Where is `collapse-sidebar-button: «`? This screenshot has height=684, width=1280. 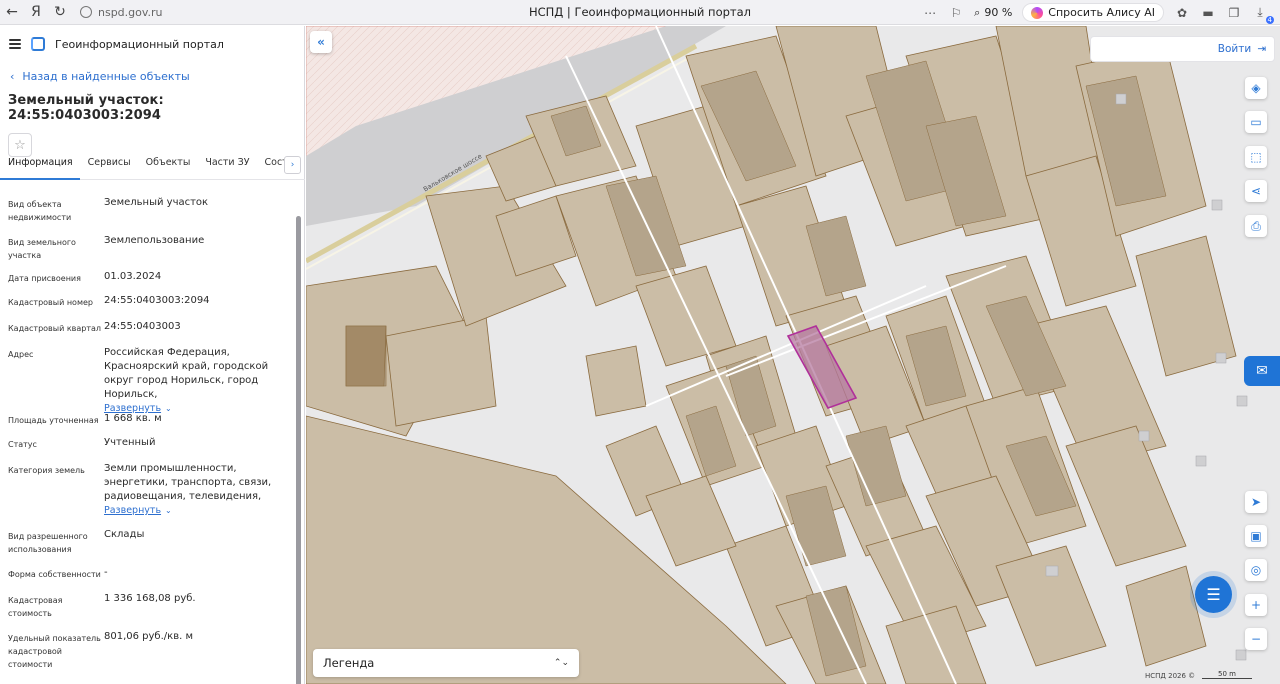 collapse-sidebar-button: « is located at coordinates (321, 42).